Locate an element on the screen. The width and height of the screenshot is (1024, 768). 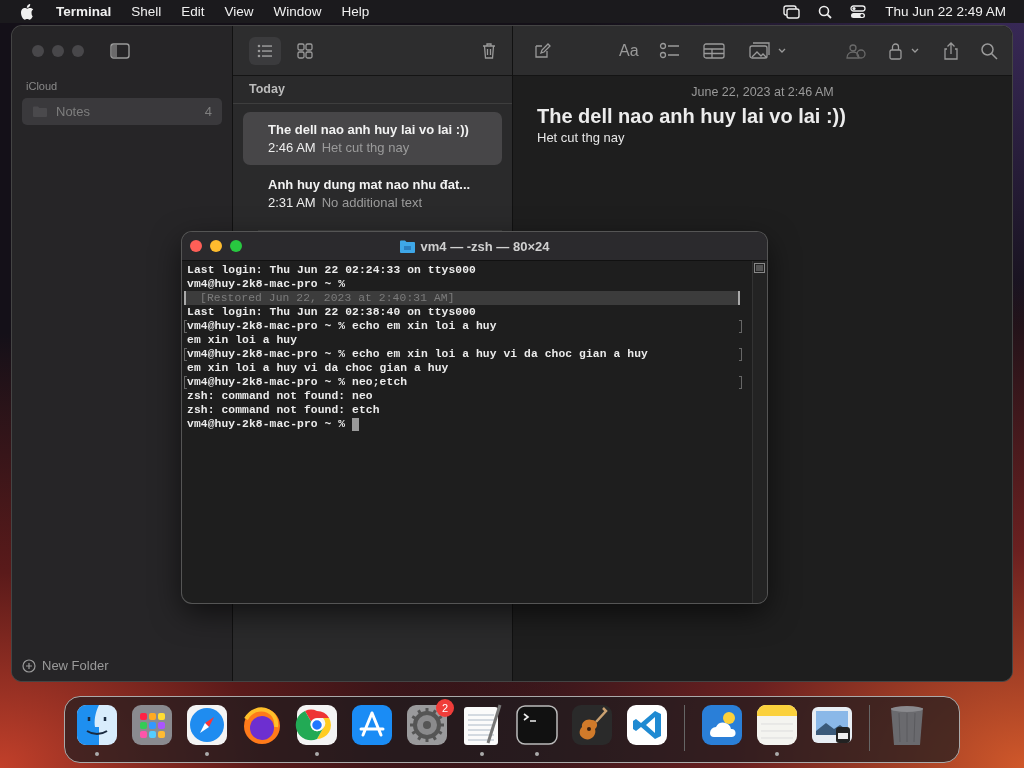
search-icon is located at coordinates (825, 11).